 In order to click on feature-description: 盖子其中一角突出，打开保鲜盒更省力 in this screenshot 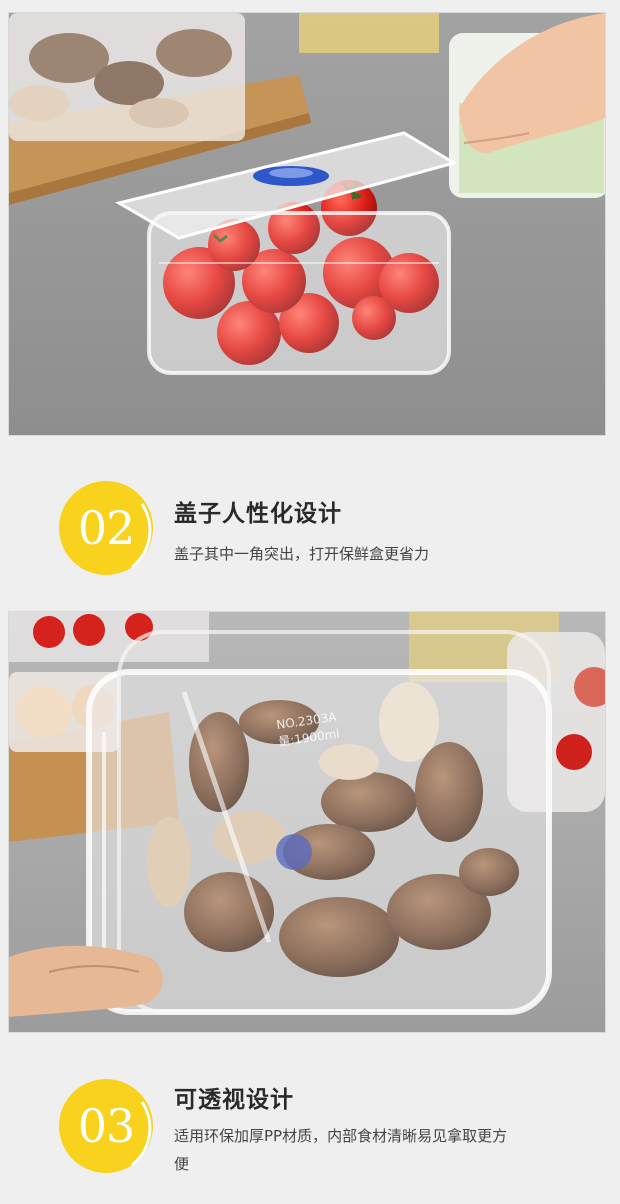, I will do `click(302, 554)`.